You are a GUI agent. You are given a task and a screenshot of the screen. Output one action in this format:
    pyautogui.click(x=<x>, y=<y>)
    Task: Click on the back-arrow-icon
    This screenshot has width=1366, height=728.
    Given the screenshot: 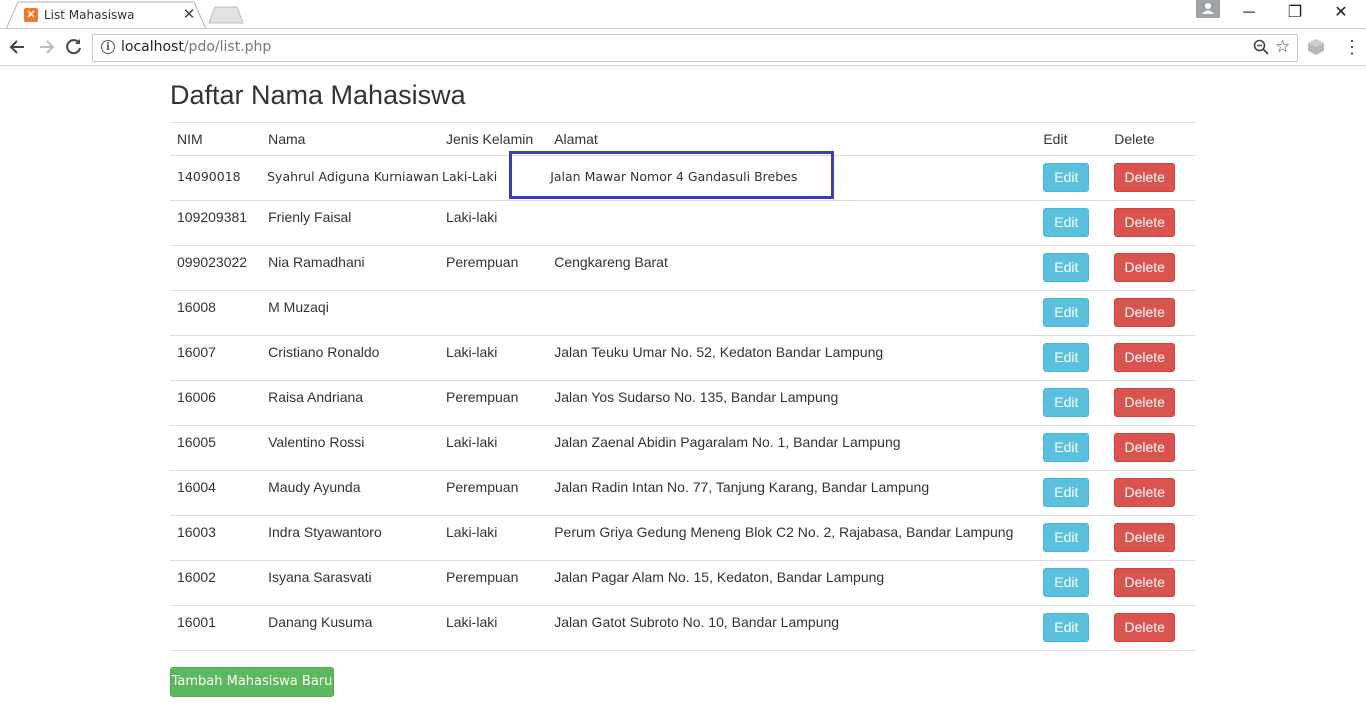 What is the action you would take?
    pyautogui.click(x=18, y=47)
    